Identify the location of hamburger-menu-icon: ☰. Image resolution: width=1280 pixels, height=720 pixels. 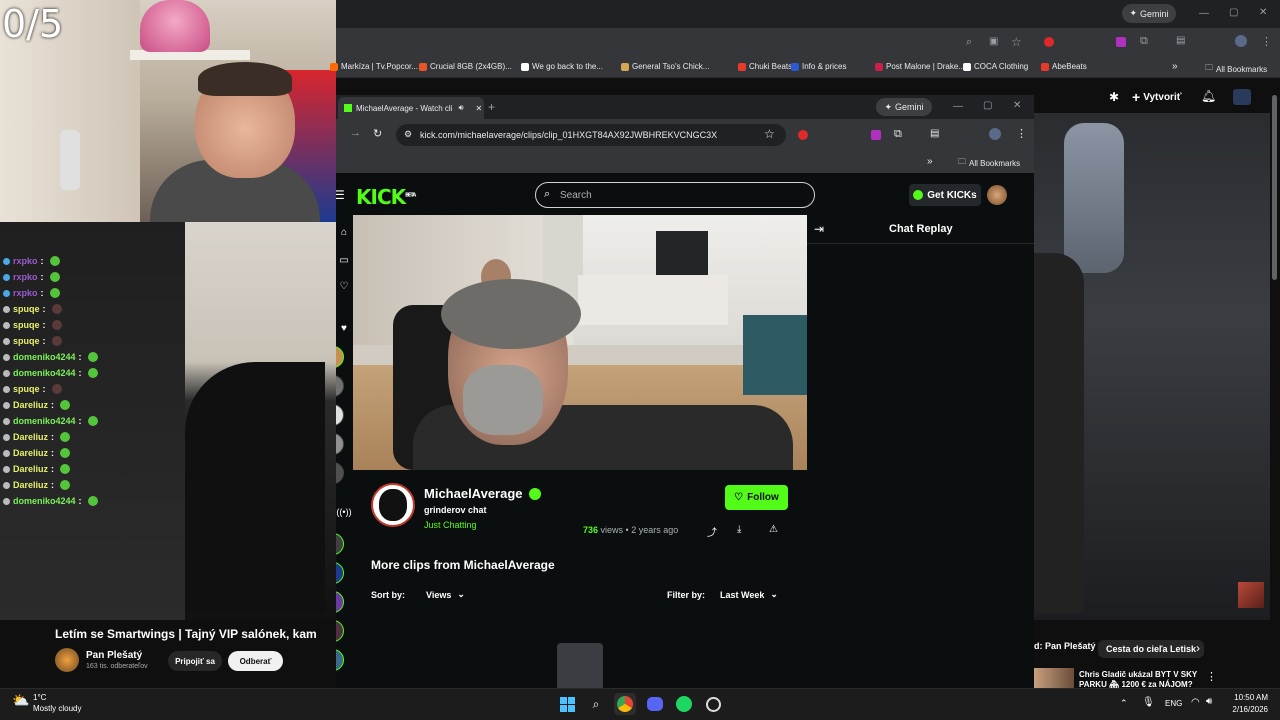
(340, 195).